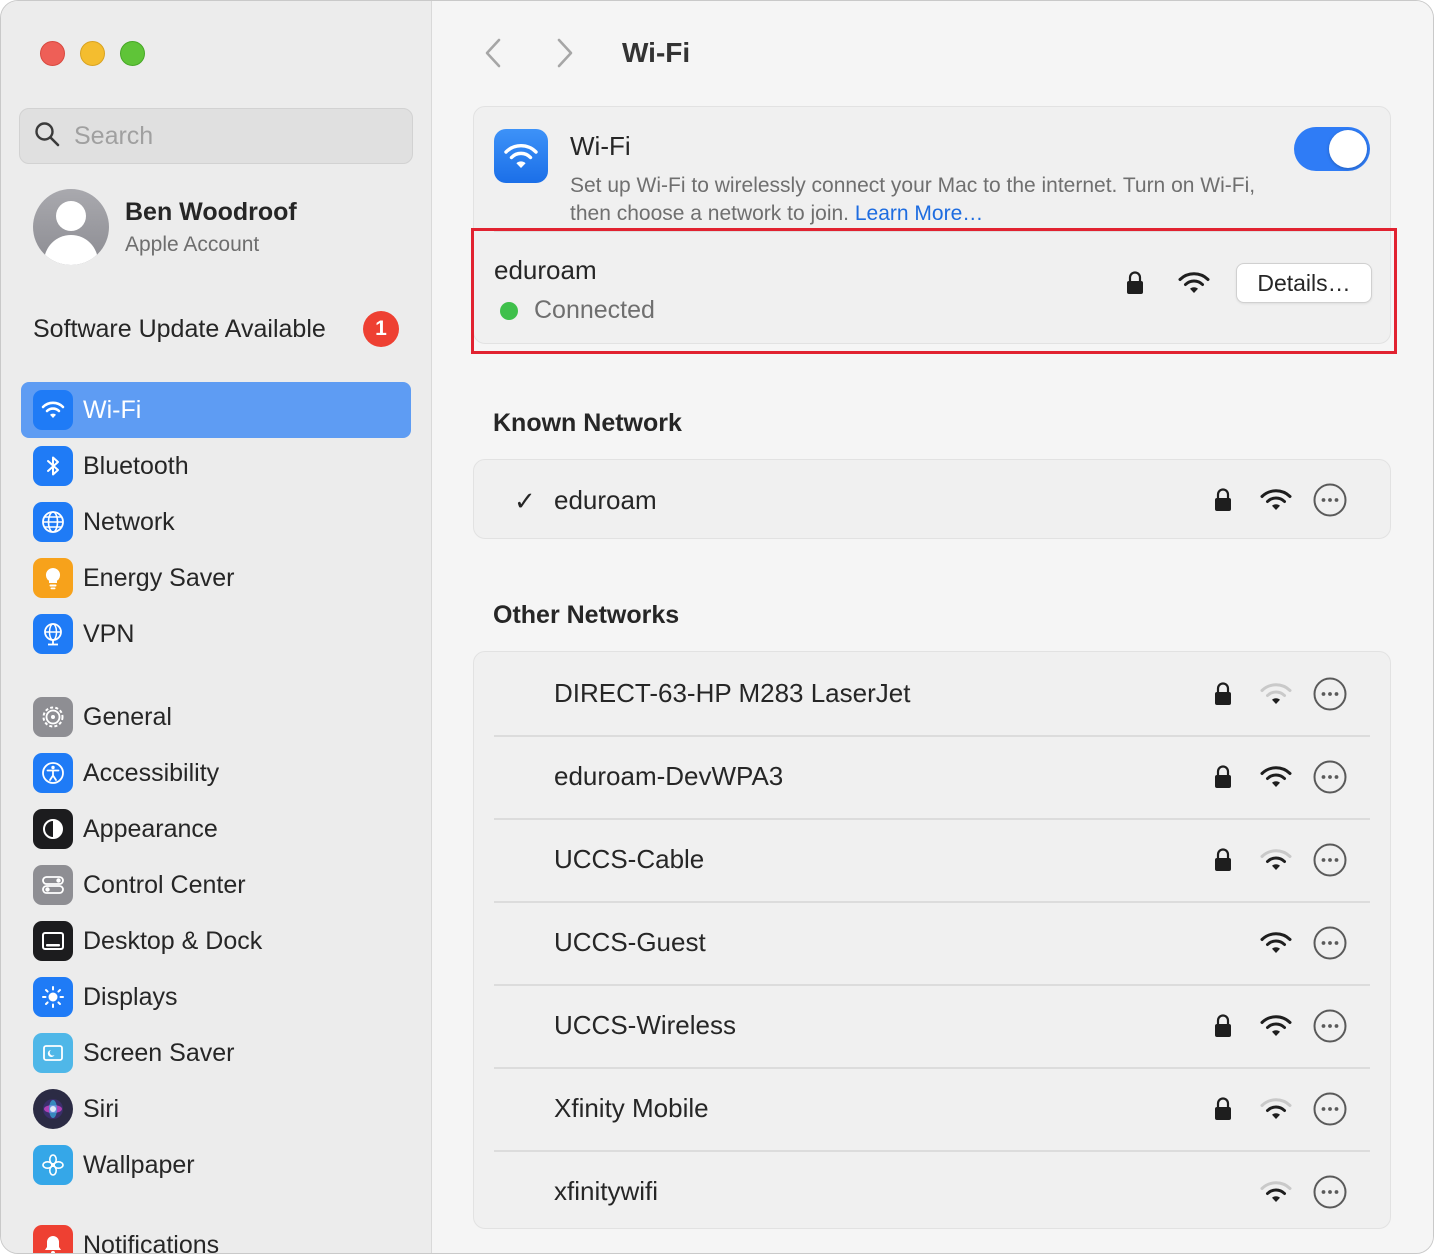  I want to click on network-row: UCCS-Guest, so click(932, 942).